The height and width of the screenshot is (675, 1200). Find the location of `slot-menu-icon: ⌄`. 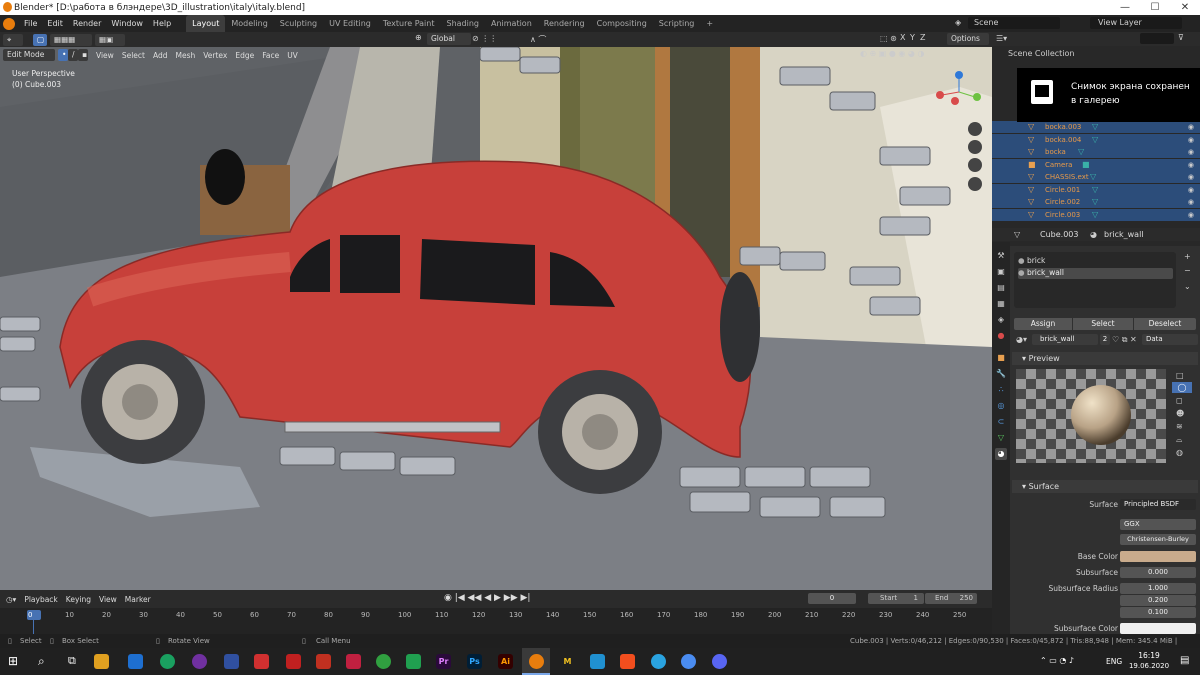

slot-menu-icon: ⌄ is located at coordinates (1187, 286).